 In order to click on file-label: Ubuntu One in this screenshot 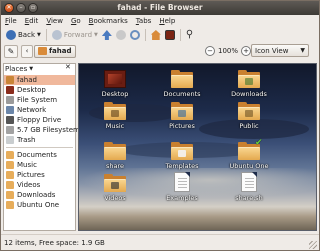, I will do `click(249, 166)`.